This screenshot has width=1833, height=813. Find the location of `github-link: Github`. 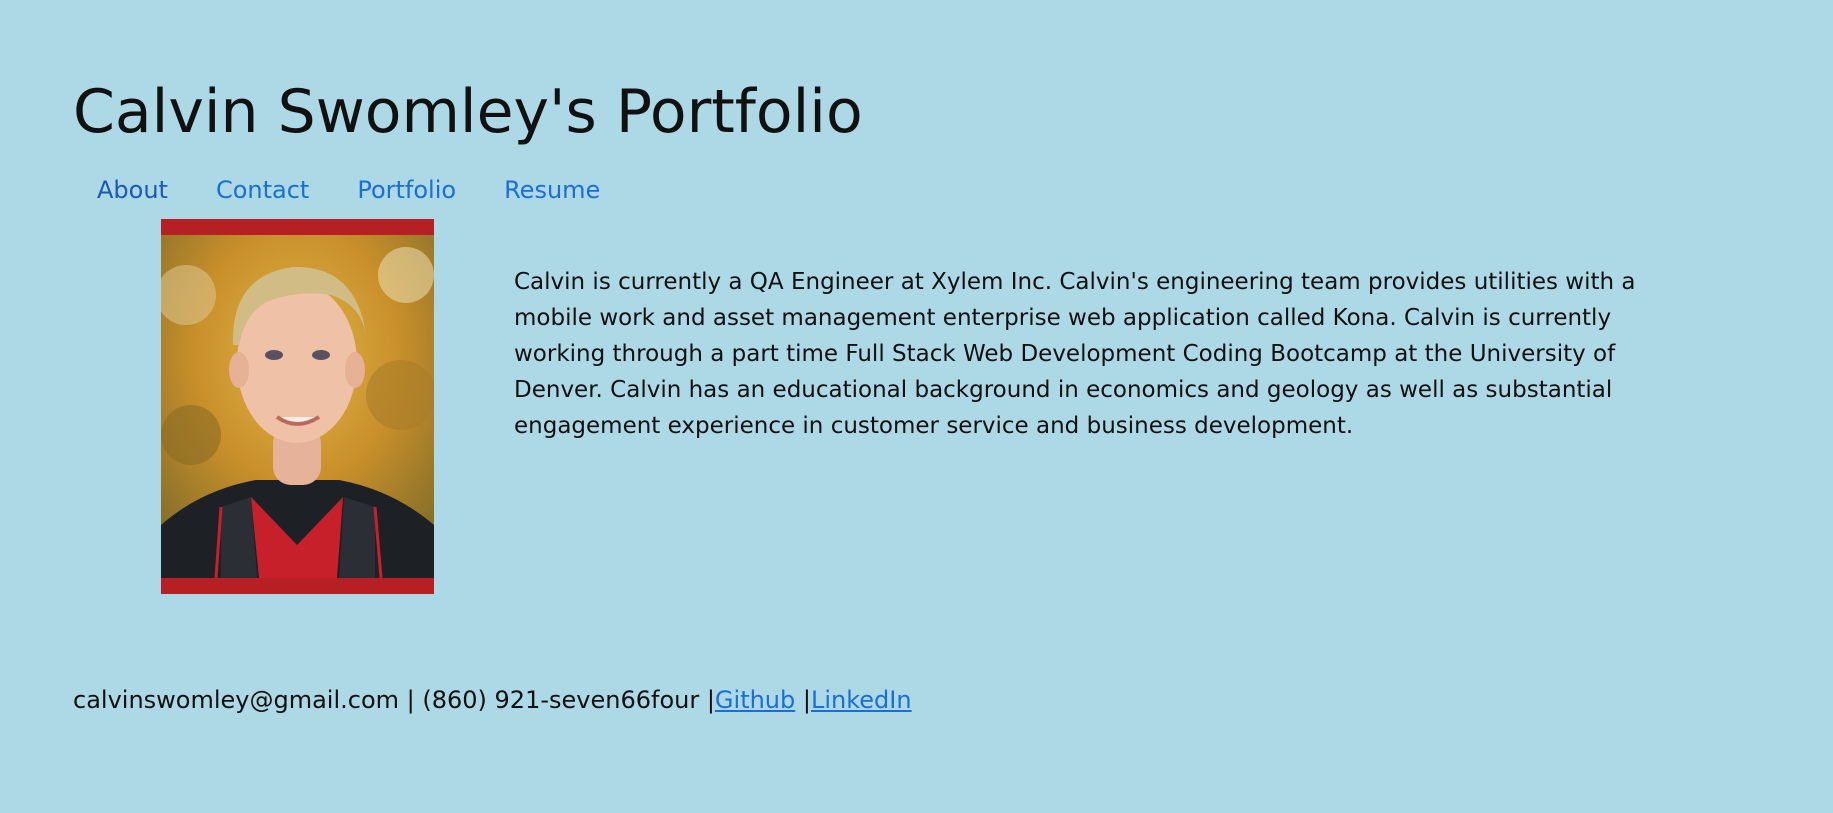

github-link: Github is located at coordinates (755, 700).